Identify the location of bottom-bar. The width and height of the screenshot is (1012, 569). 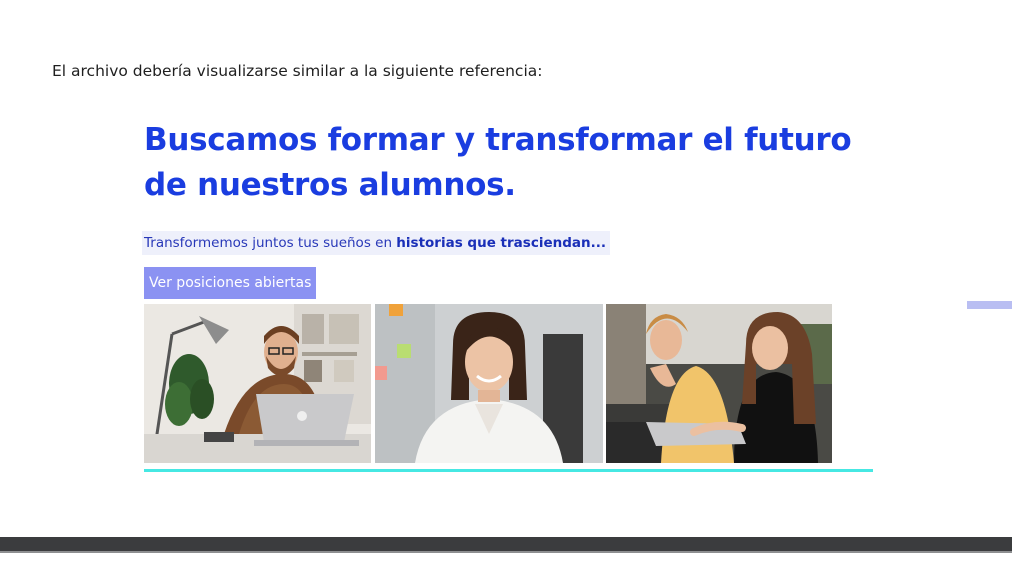
(506, 544).